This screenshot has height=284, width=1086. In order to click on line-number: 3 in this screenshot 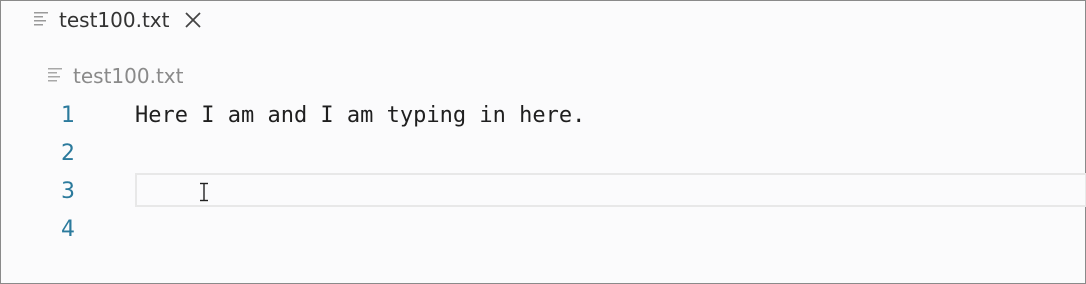, I will do `click(68, 191)`.